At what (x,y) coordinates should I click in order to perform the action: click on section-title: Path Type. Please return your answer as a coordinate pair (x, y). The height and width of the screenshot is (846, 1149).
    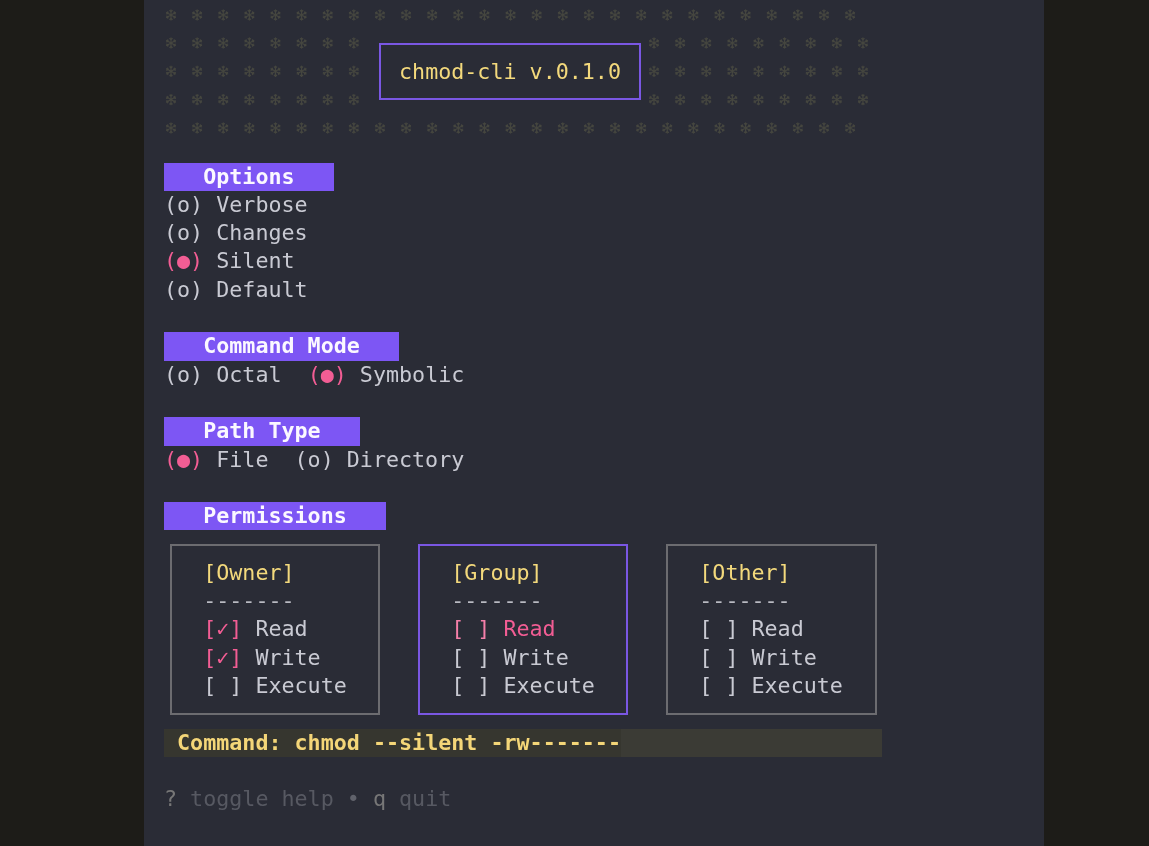
    Looking at the image, I should click on (262, 431).